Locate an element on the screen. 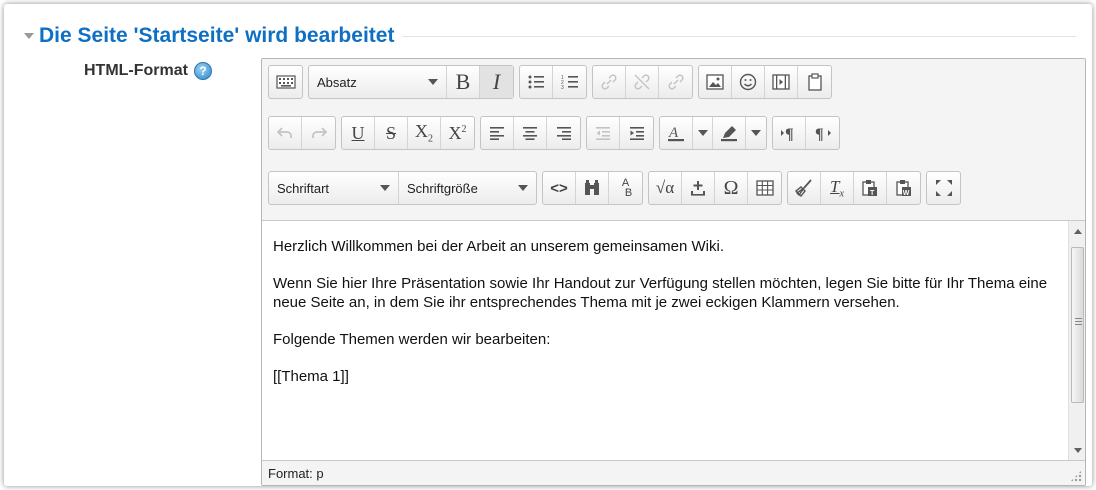  toolbar-toggle-group is located at coordinates (285, 82).